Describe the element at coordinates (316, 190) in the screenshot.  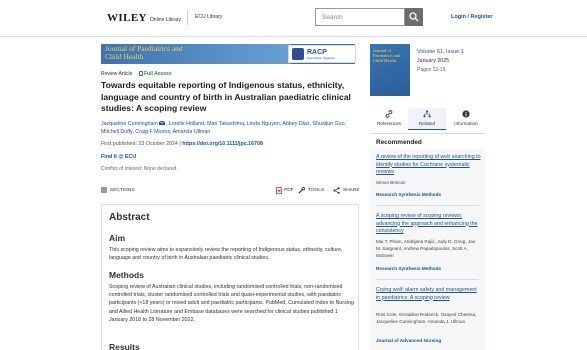
I see `tools-button: TOOLS` at that location.